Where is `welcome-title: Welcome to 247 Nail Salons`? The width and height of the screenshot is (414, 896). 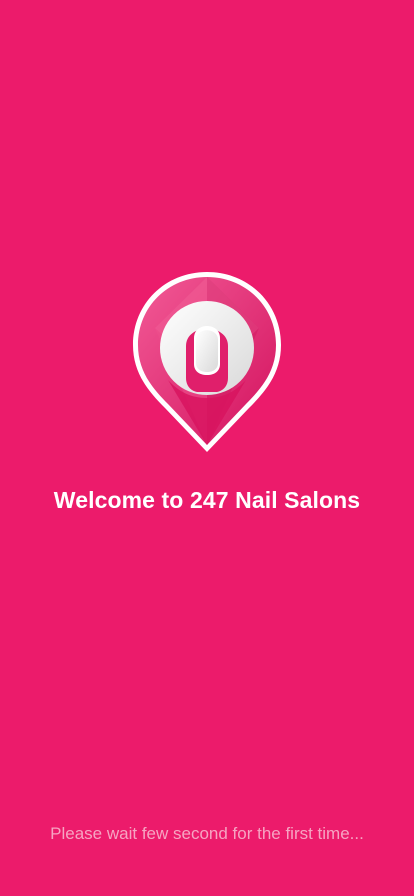
welcome-title: Welcome to 247 Nail Salons is located at coordinates (207, 500).